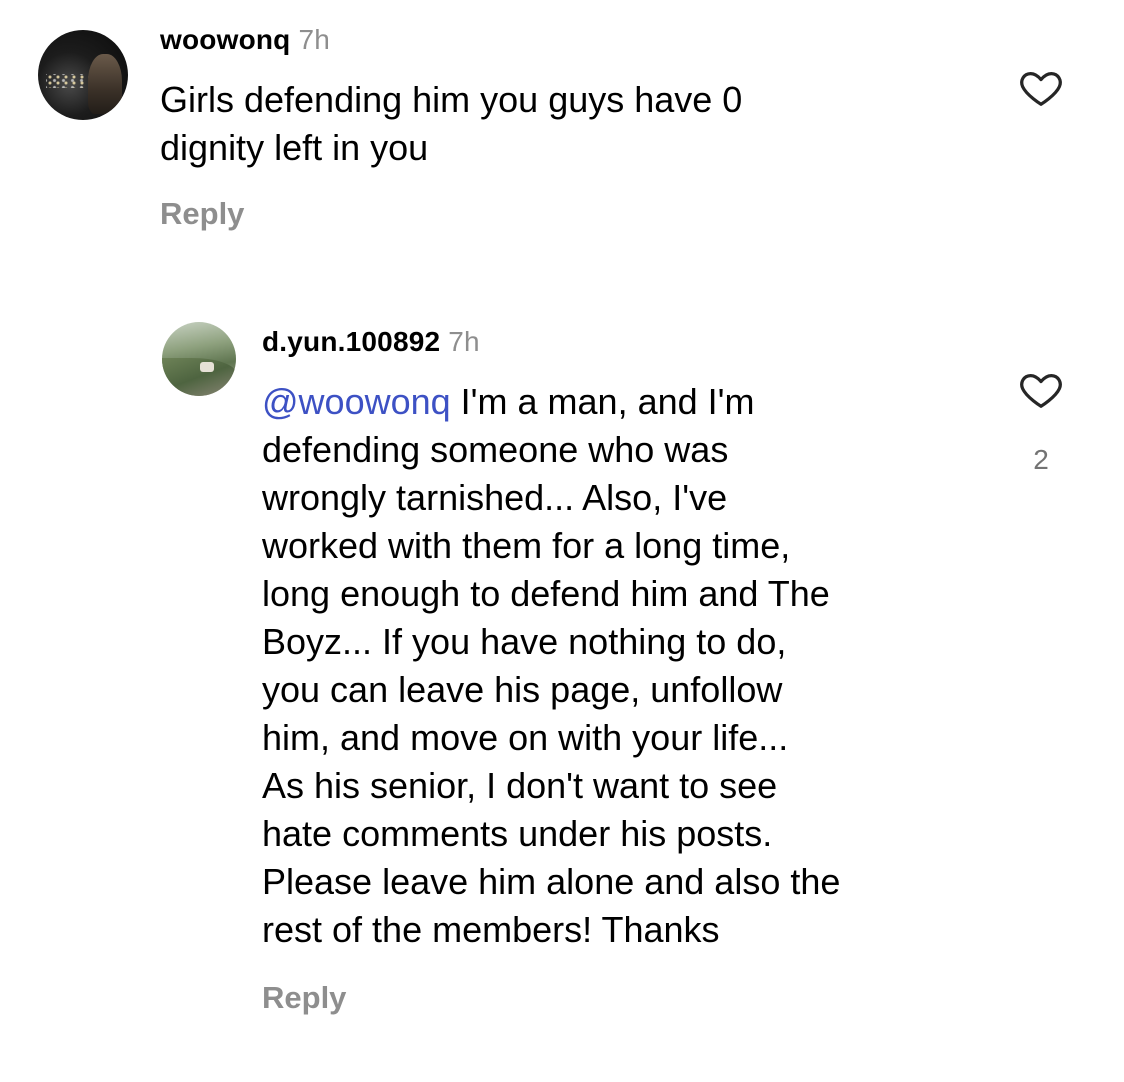 This screenshot has height=1082, width=1124. I want to click on comment-username: d.yun.100892 7h, so click(371, 342).